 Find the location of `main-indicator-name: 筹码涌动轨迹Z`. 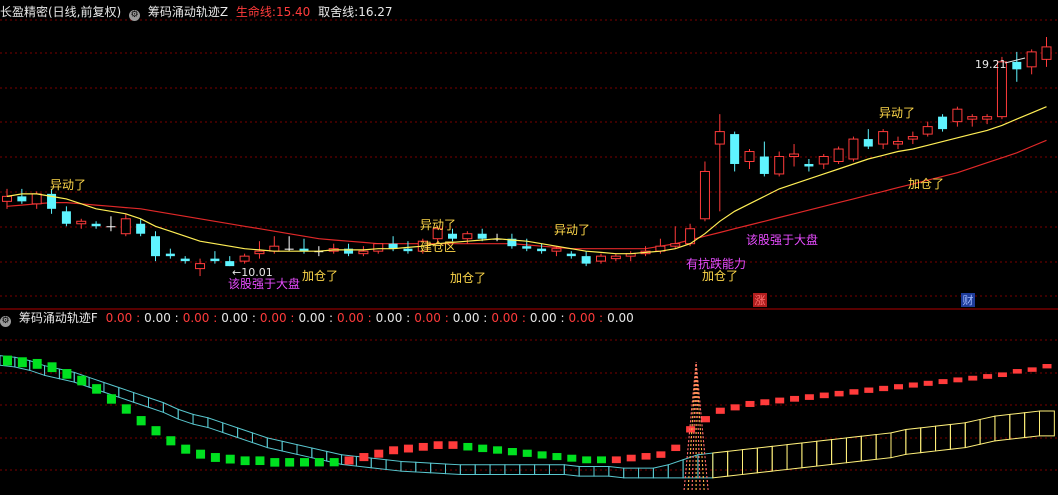

main-indicator-name: 筹码涌动轨迹Z is located at coordinates (188, 12).